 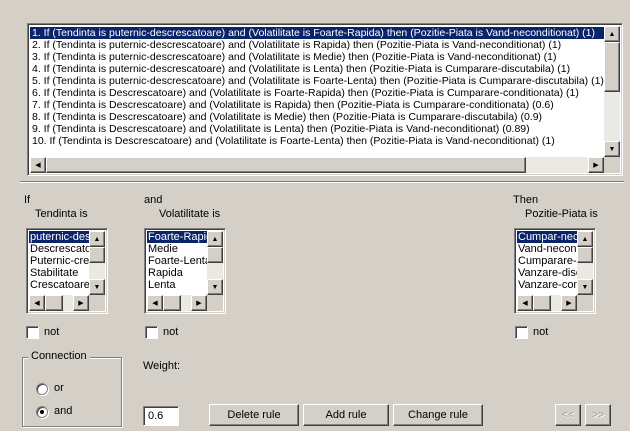 What do you see at coordinates (521, 332) in the screenshot?
I see `output-not-checkbox` at bounding box center [521, 332].